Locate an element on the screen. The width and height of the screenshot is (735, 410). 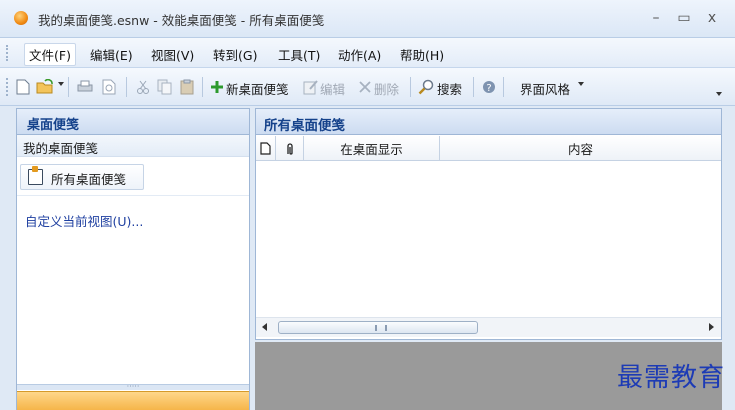
toolbar-grip is located at coordinates (7, 87).